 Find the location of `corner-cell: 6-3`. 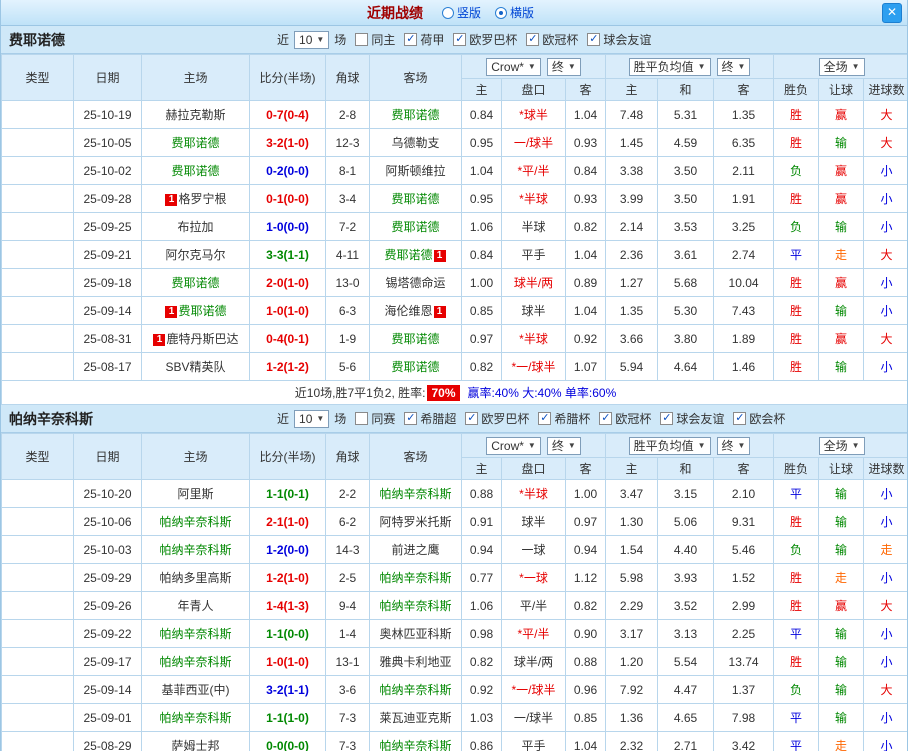

corner-cell: 6-3 is located at coordinates (347, 310).